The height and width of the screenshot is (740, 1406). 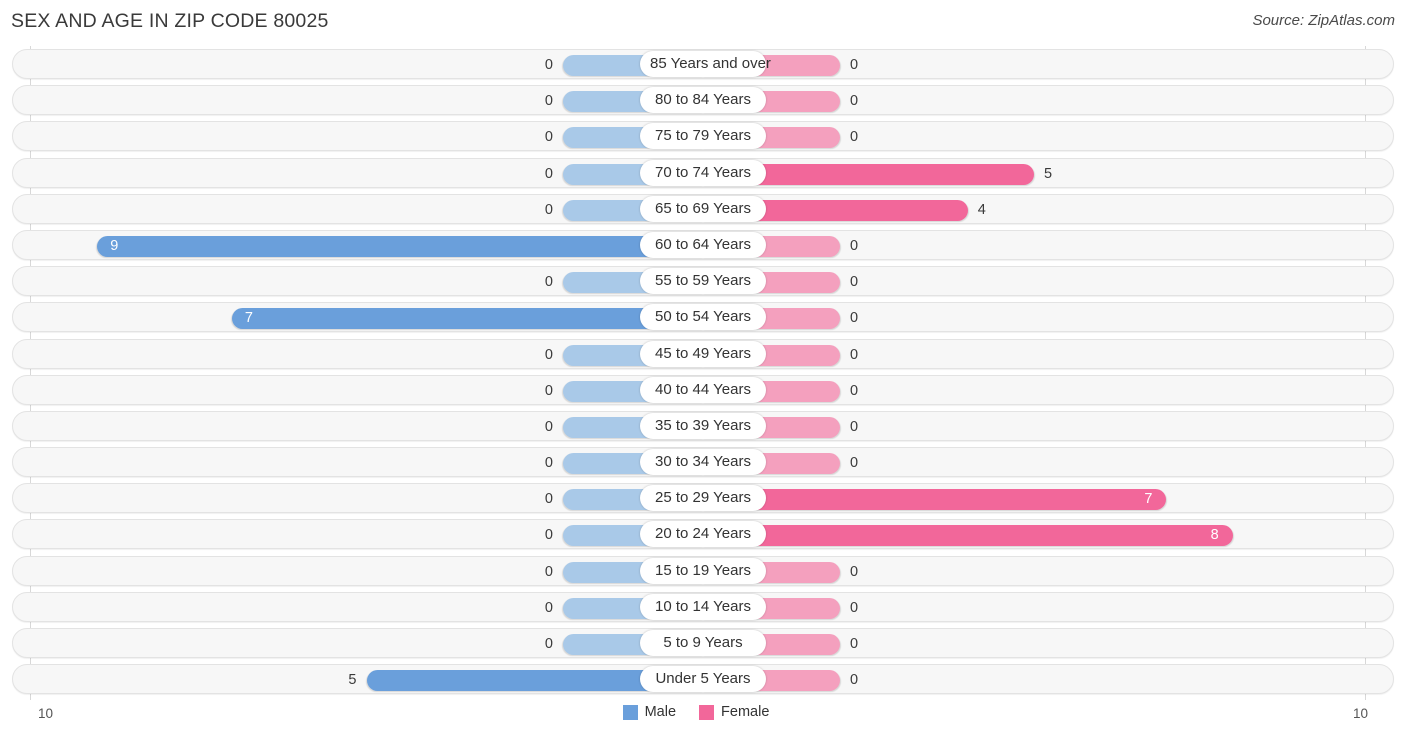 I want to click on chart-row: 0 0 5 to 9 Years, so click(x=703, y=643).